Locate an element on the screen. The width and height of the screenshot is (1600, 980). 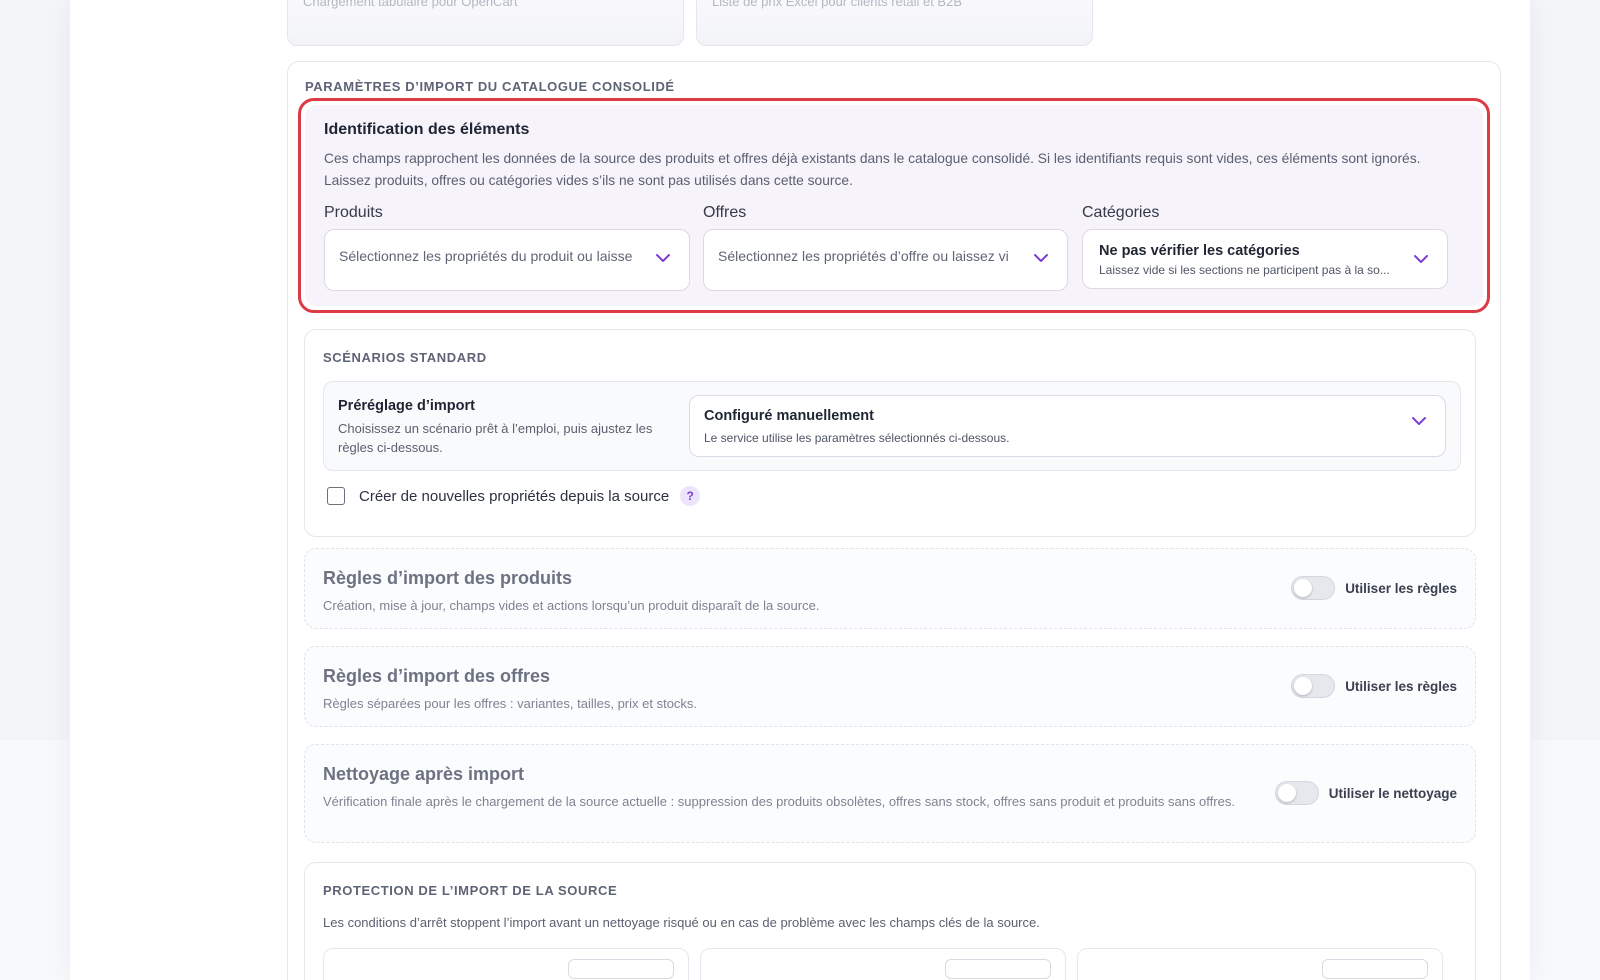
create-properties-checkbox is located at coordinates (336, 496).